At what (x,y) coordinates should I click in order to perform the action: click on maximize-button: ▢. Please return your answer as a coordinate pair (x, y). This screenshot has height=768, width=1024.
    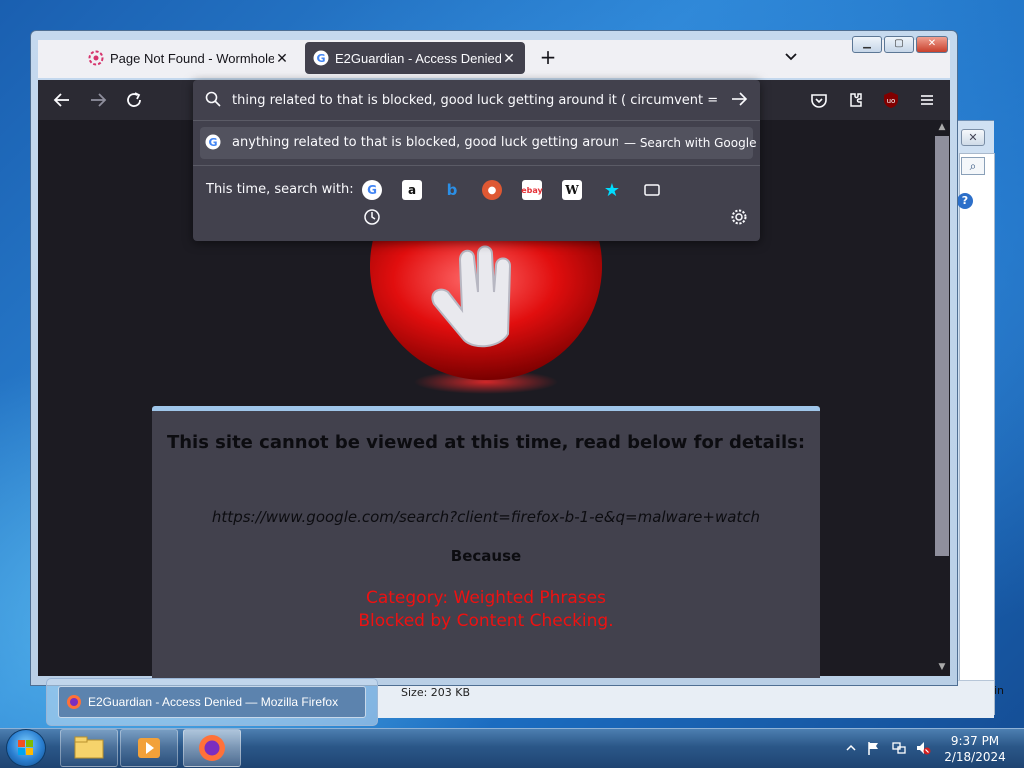
    Looking at the image, I should click on (899, 44).